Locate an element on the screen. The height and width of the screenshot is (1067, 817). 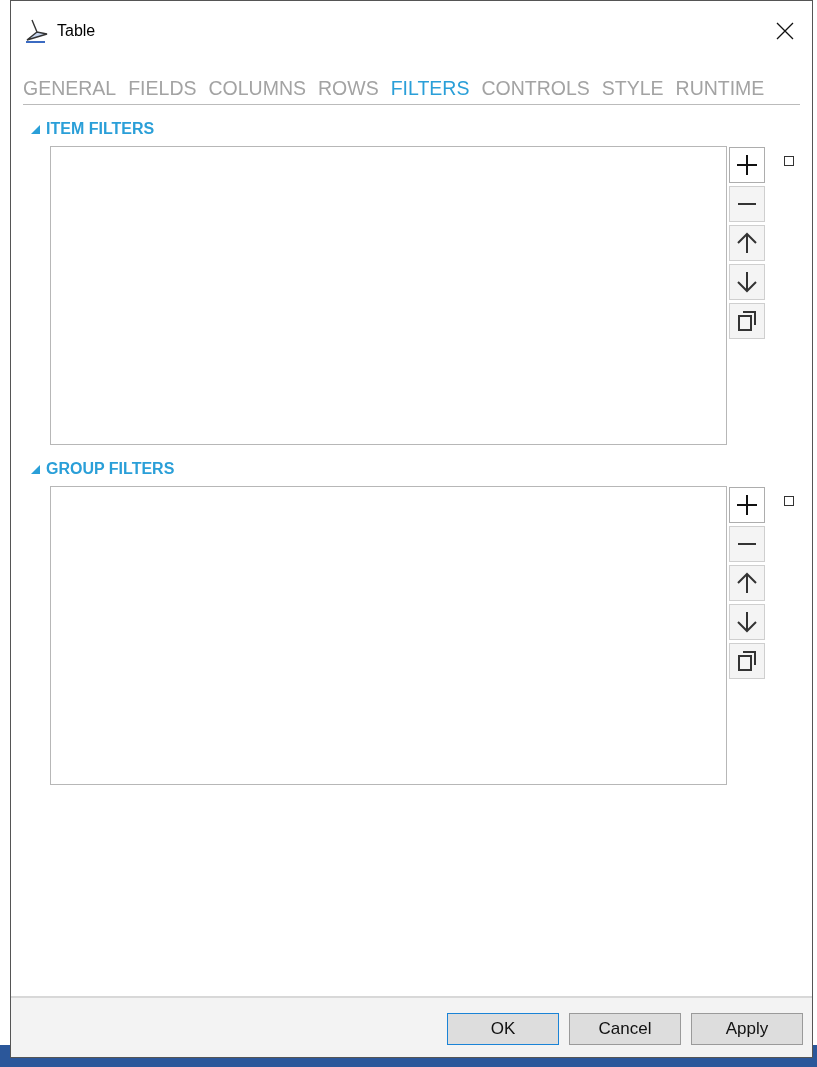
tab: CONTROLS is located at coordinates (535, 88).